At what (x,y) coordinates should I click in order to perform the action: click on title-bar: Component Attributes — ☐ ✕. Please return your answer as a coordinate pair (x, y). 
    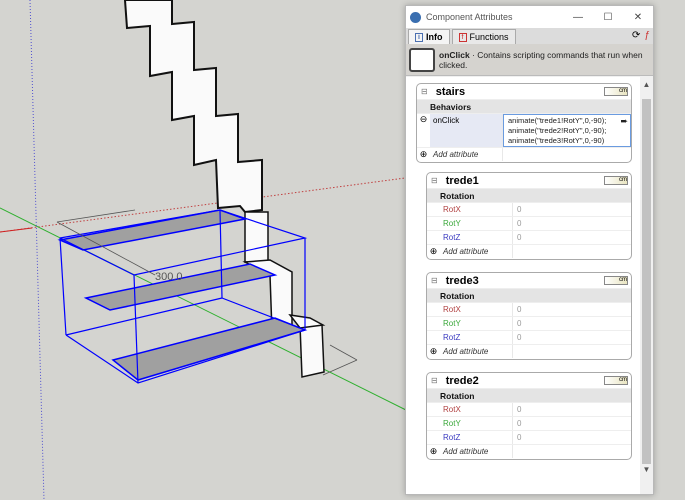
    Looking at the image, I should click on (529, 17).